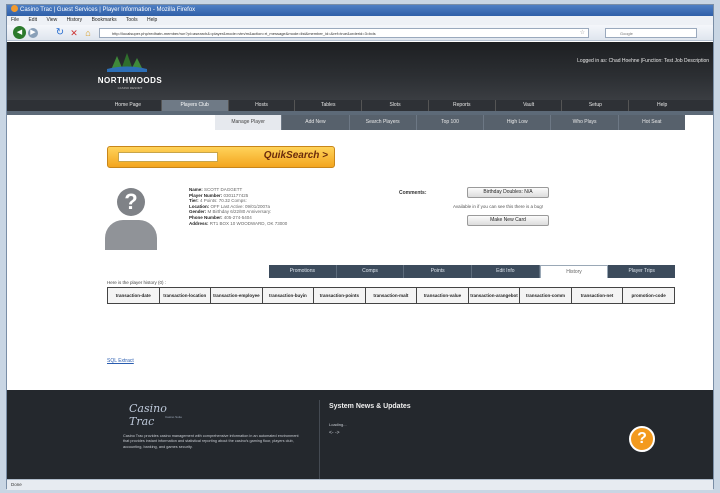  What do you see at coordinates (131, 202) in the screenshot?
I see `unknown-player-icon: ?` at bounding box center [131, 202].